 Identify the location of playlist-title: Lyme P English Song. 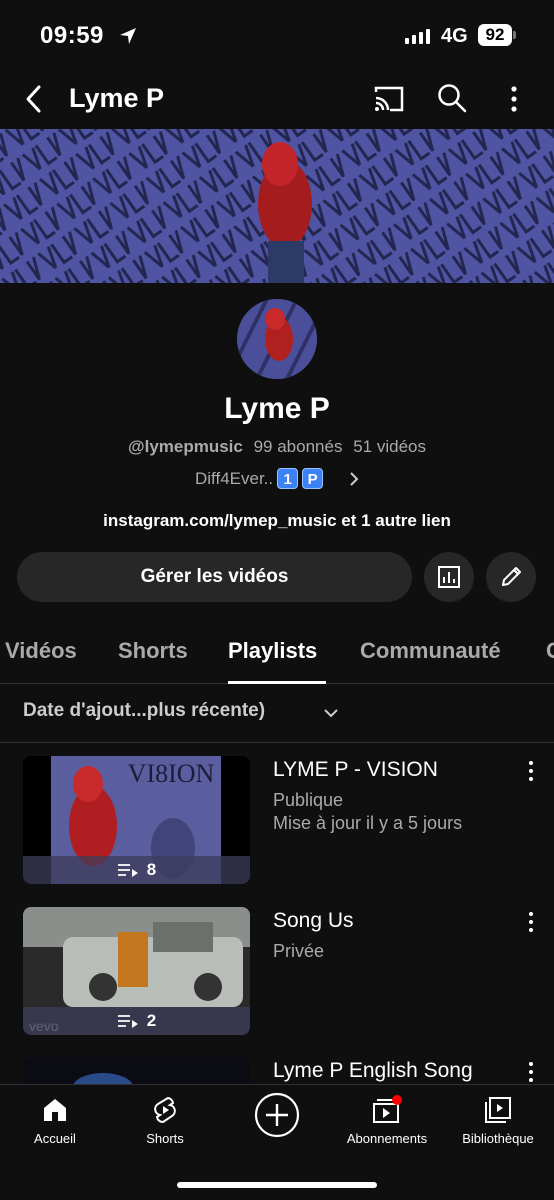
(373, 1071).